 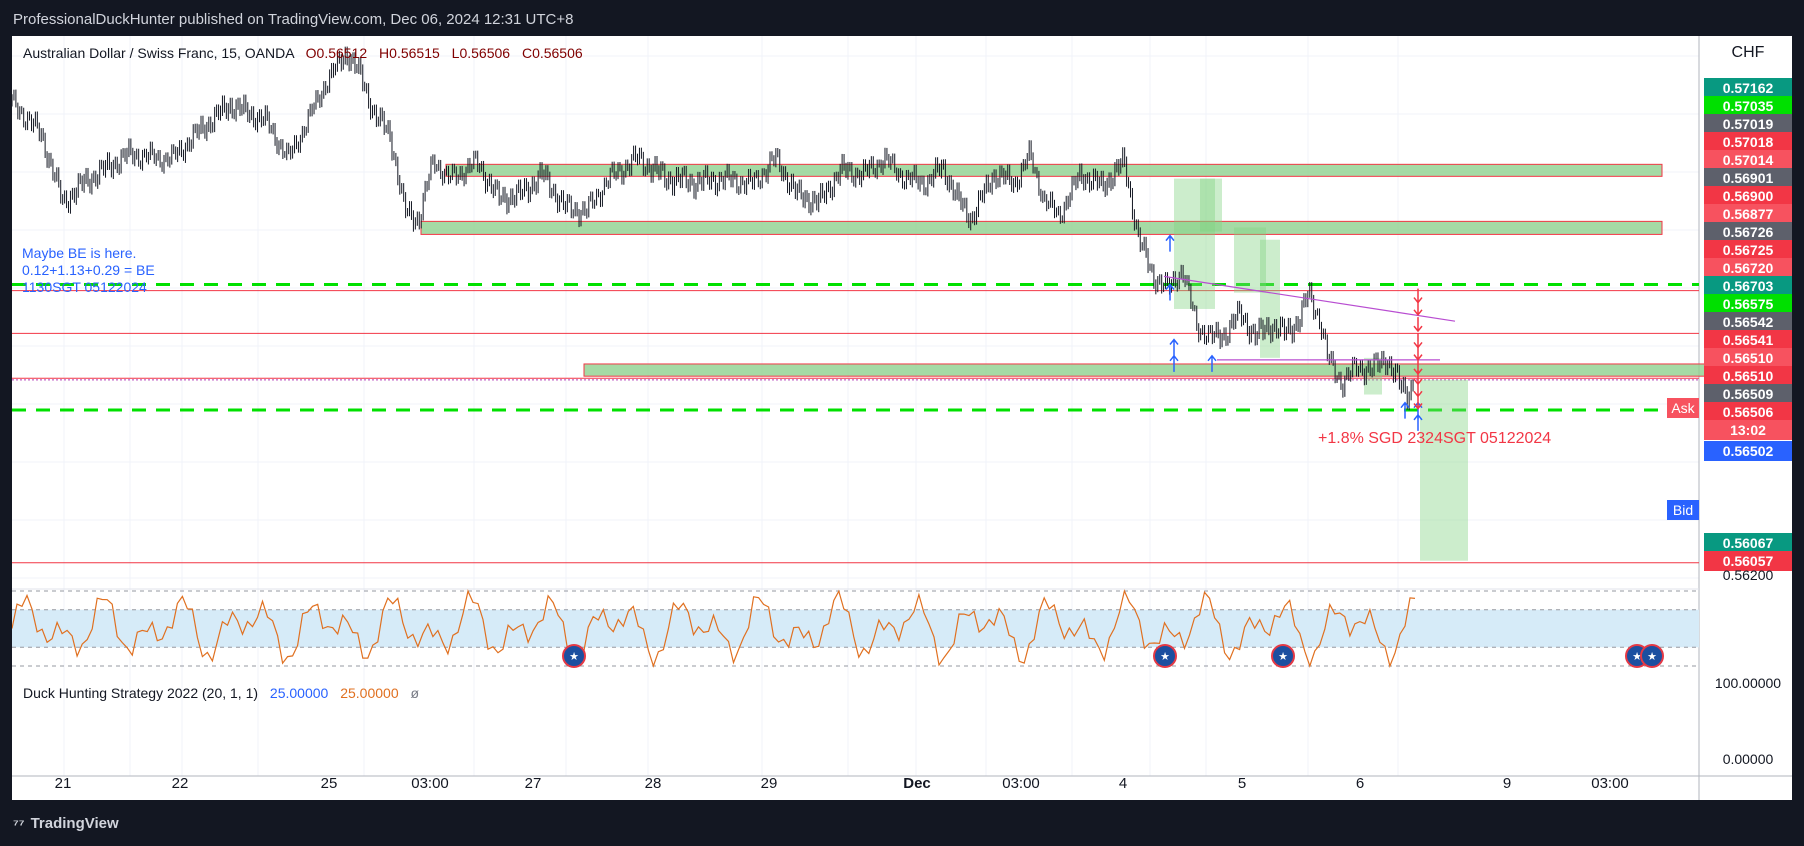 I want to click on indicator-value-1: 25.00000, so click(x=299, y=693).